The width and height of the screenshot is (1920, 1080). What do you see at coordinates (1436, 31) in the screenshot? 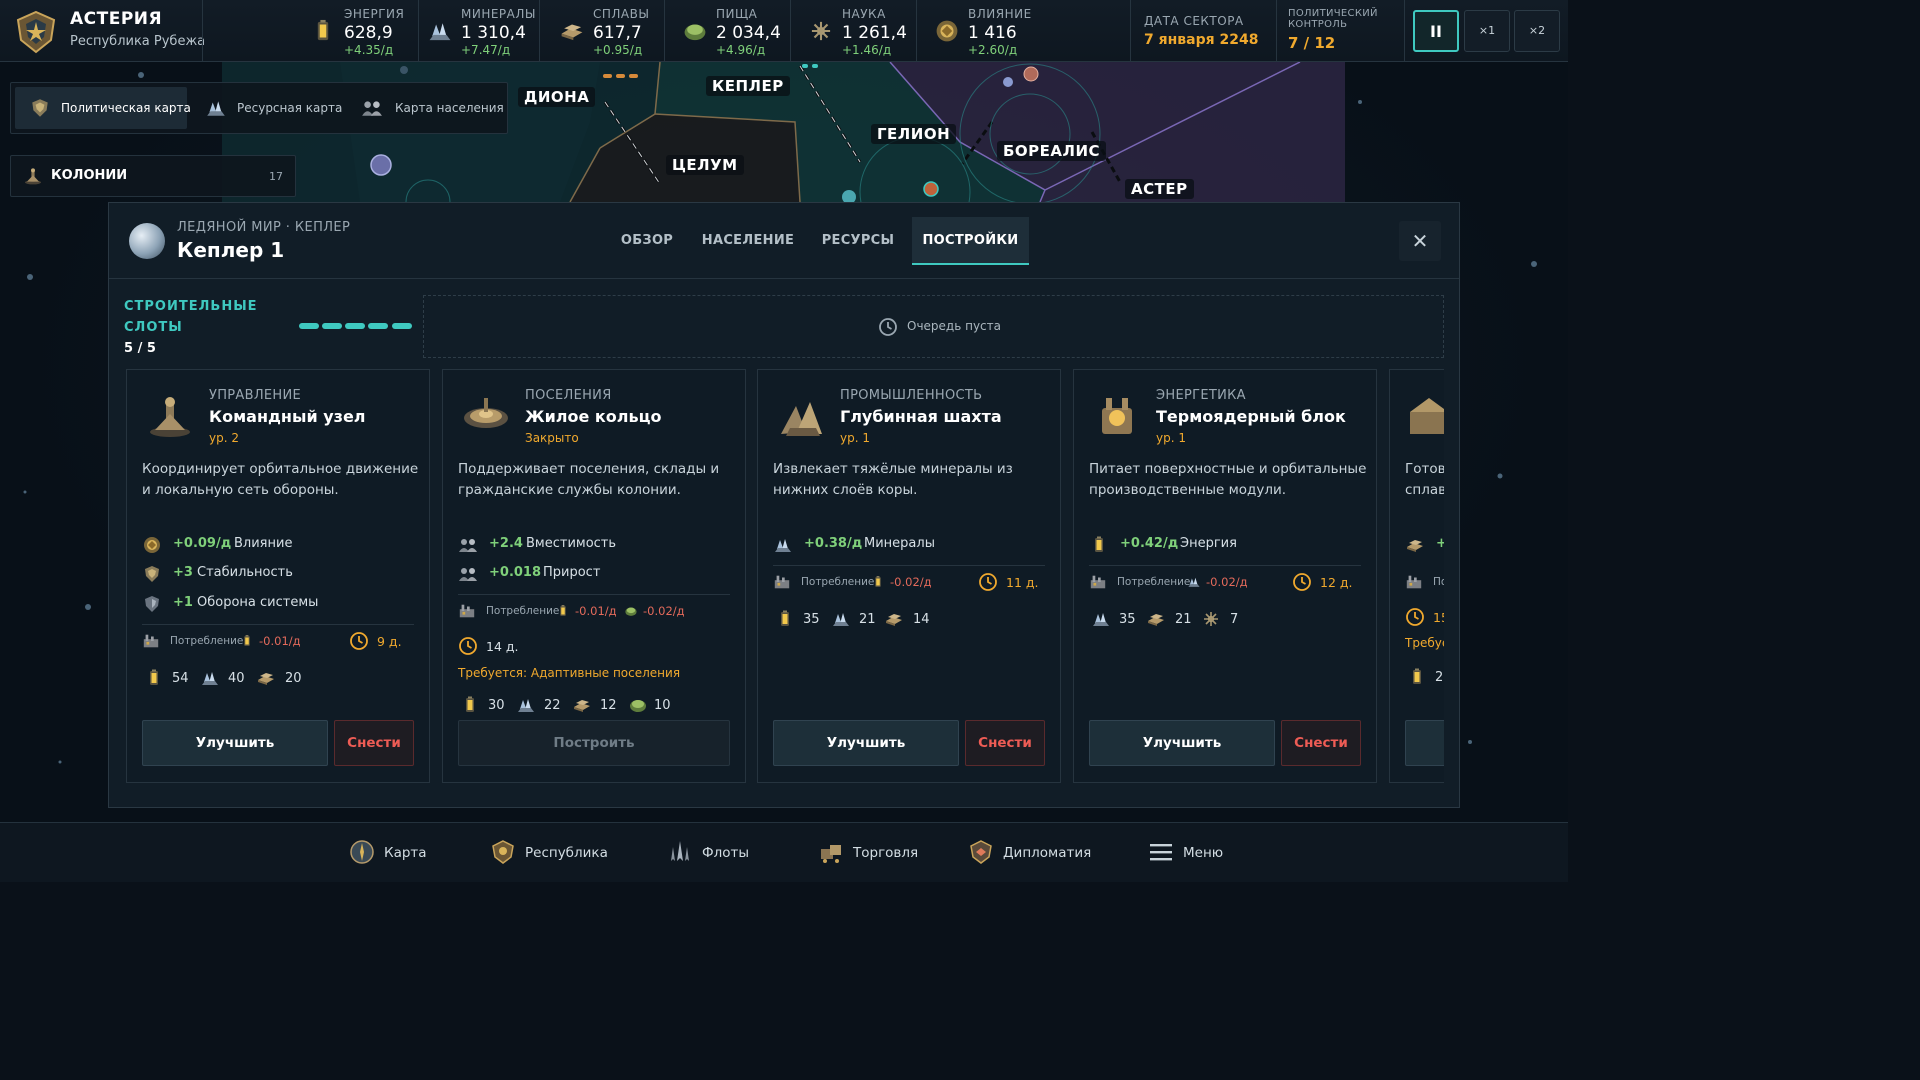
I see `pause-button: II` at bounding box center [1436, 31].